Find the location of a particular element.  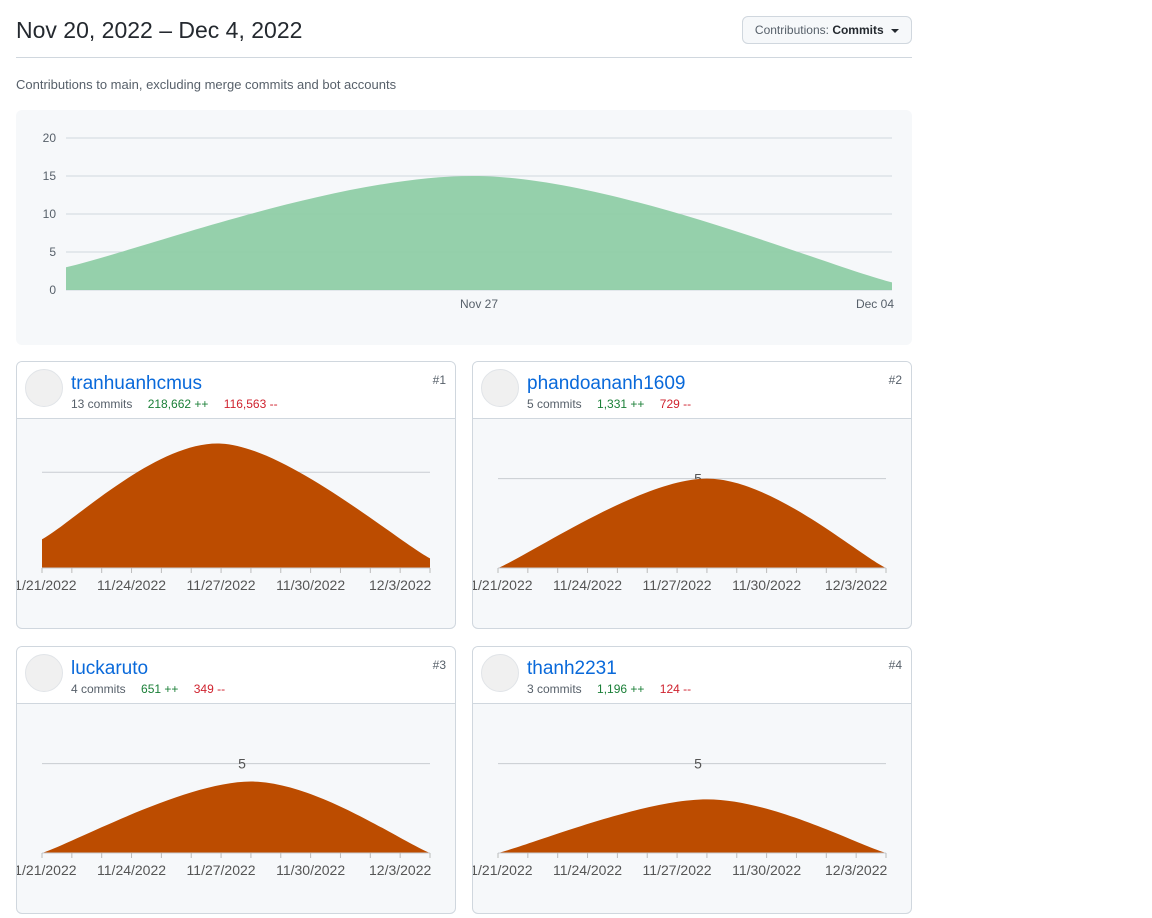

date-range-title: Nov 20, 2022 – Dec 4, 2022 is located at coordinates (159, 30).